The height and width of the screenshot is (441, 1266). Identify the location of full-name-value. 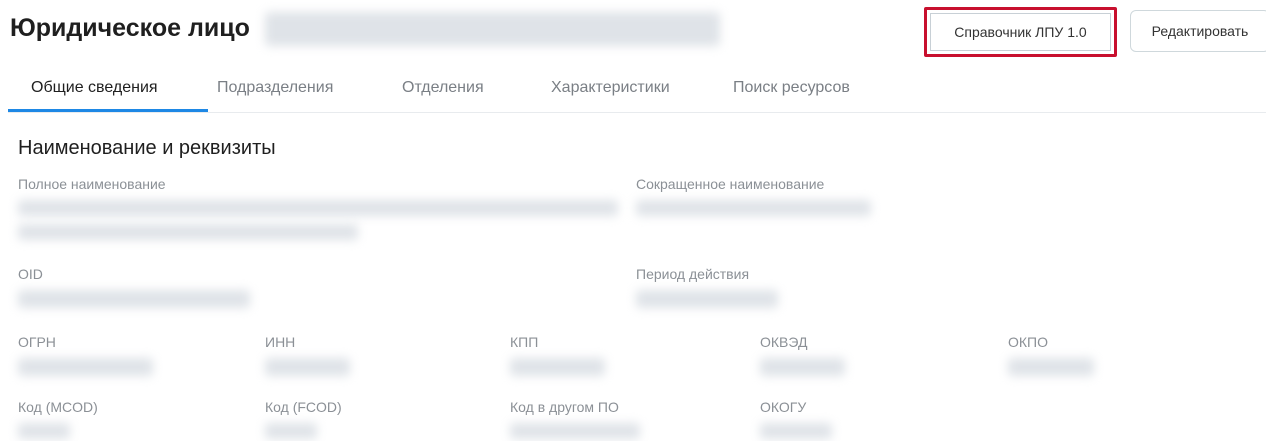
(318, 208).